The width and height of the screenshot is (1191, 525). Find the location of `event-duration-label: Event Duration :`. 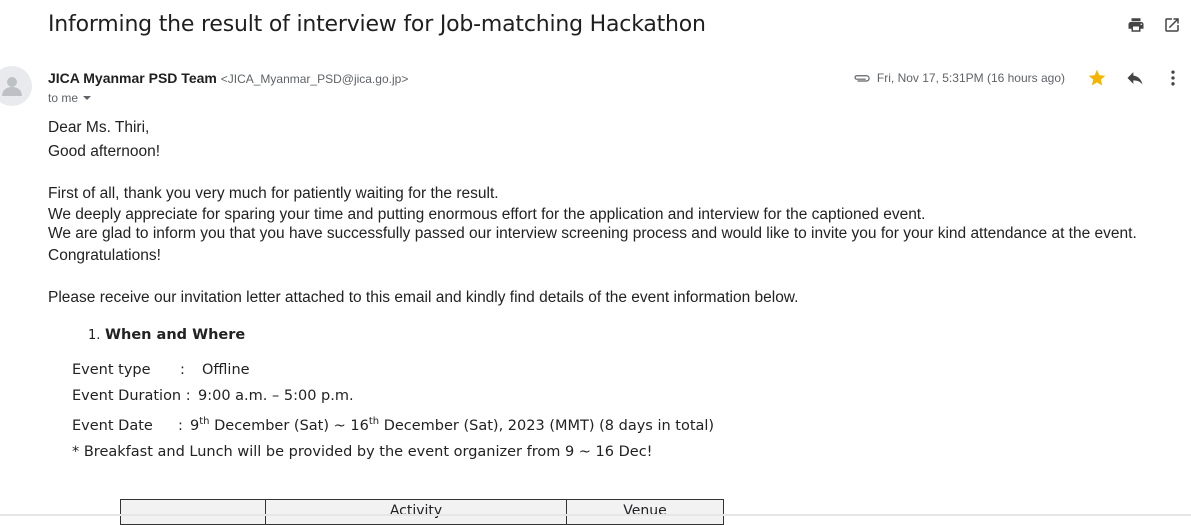

event-duration-label: Event Duration : is located at coordinates (131, 396).